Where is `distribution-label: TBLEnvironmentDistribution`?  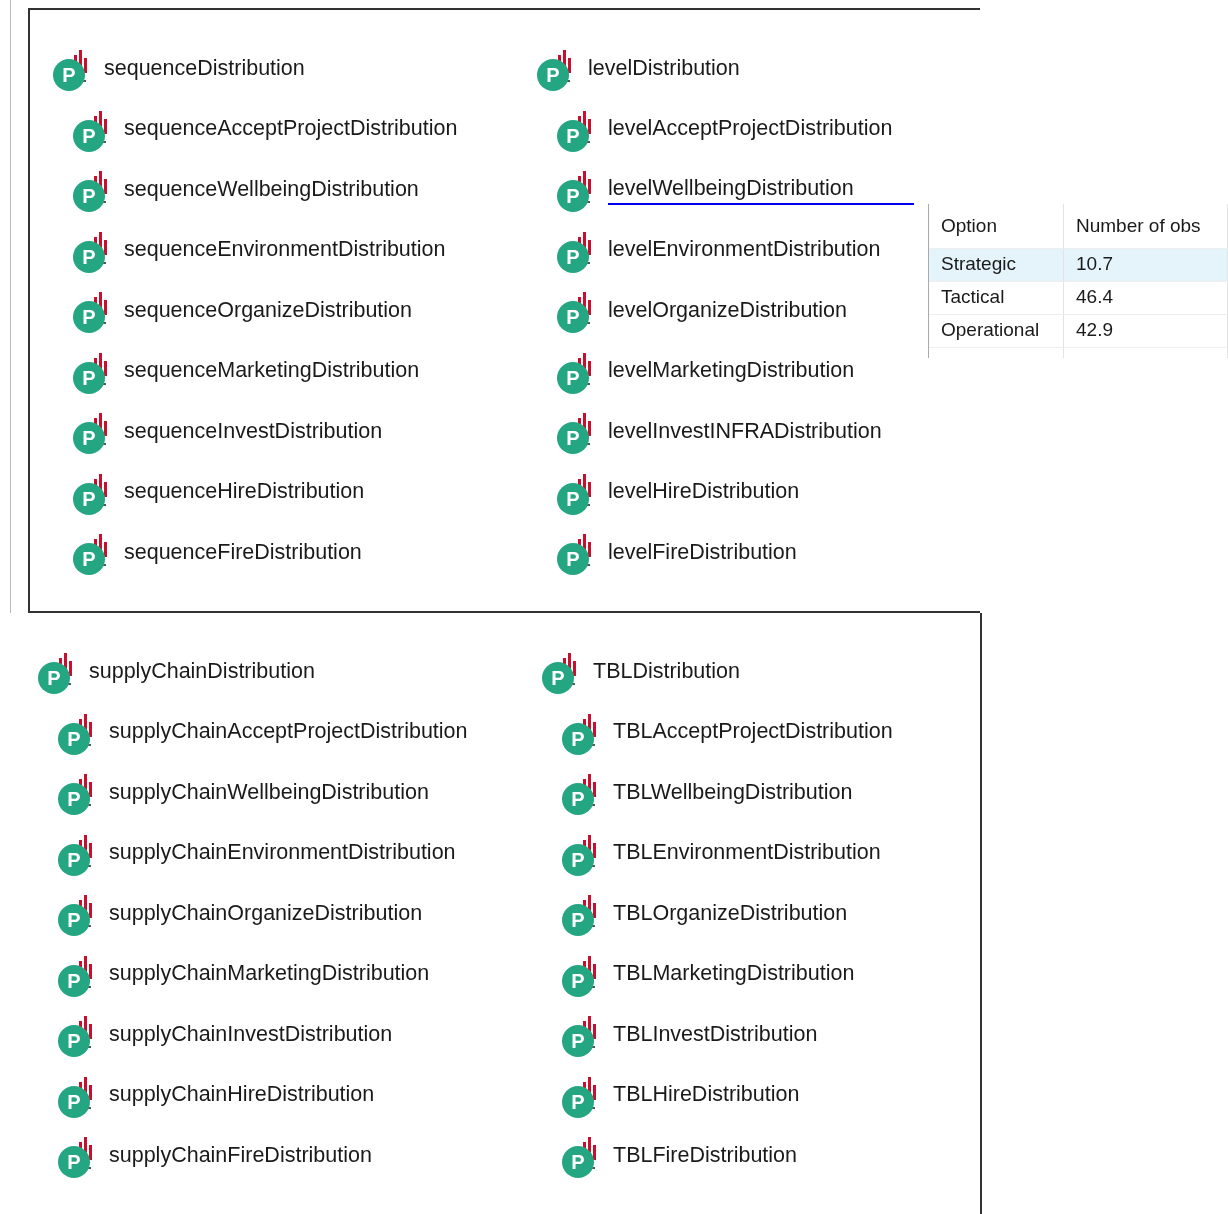
distribution-label: TBLEnvironmentDistribution is located at coordinates (747, 855).